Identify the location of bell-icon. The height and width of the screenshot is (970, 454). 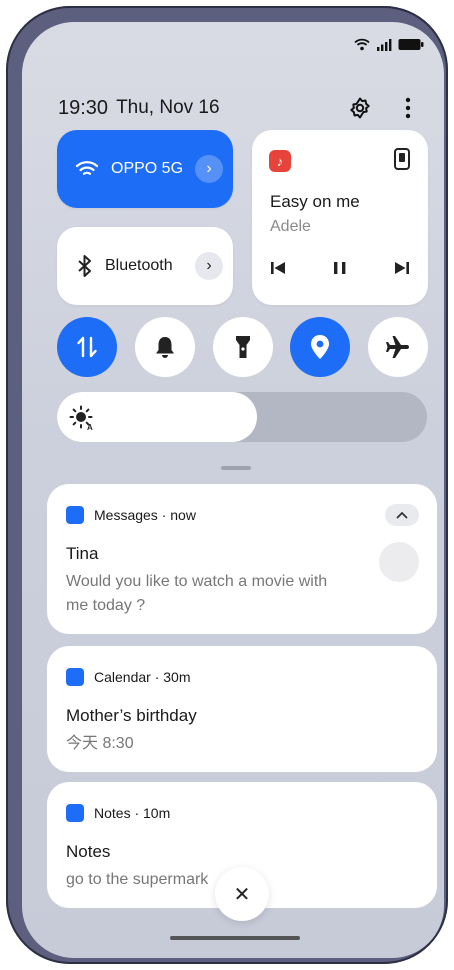
(165, 347).